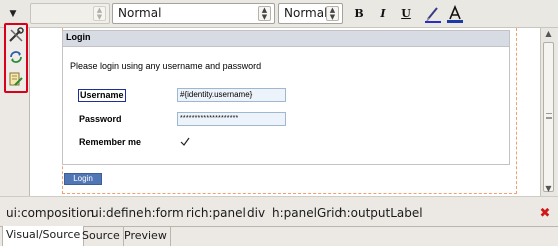 Image resolution: width=558 pixels, height=246 pixels. What do you see at coordinates (548, 34) in the screenshot?
I see `scroll-up-arrow-icon: ▲` at bounding box center [548, 34].